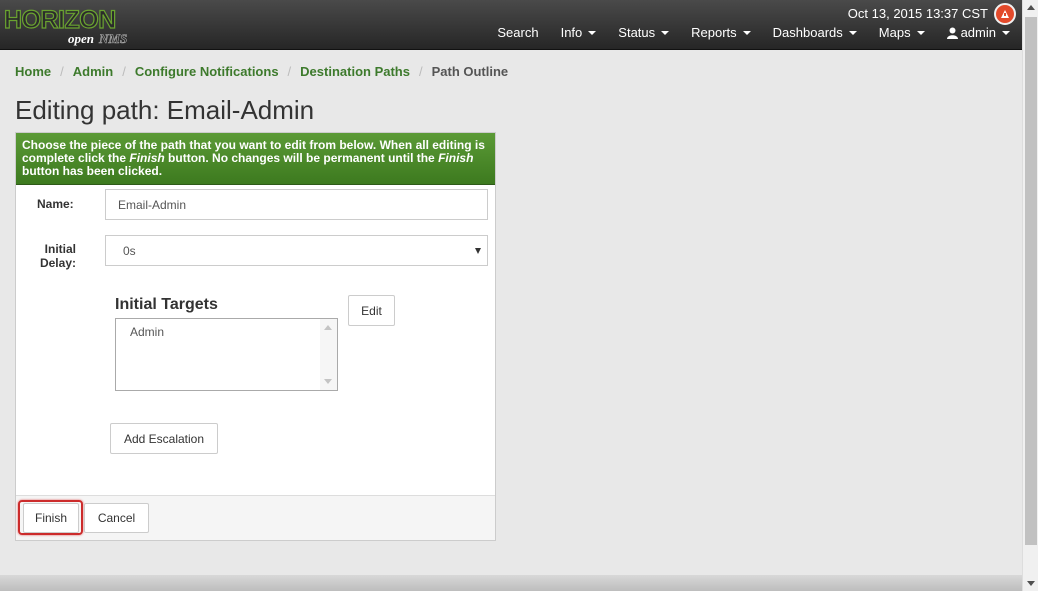 The width and height of the screenshot is (1038, 591). What do you see at coordinates (226, 354) in the screenshot?
I see `initial-targets-list: Admin` at bounding box center [226, 354].